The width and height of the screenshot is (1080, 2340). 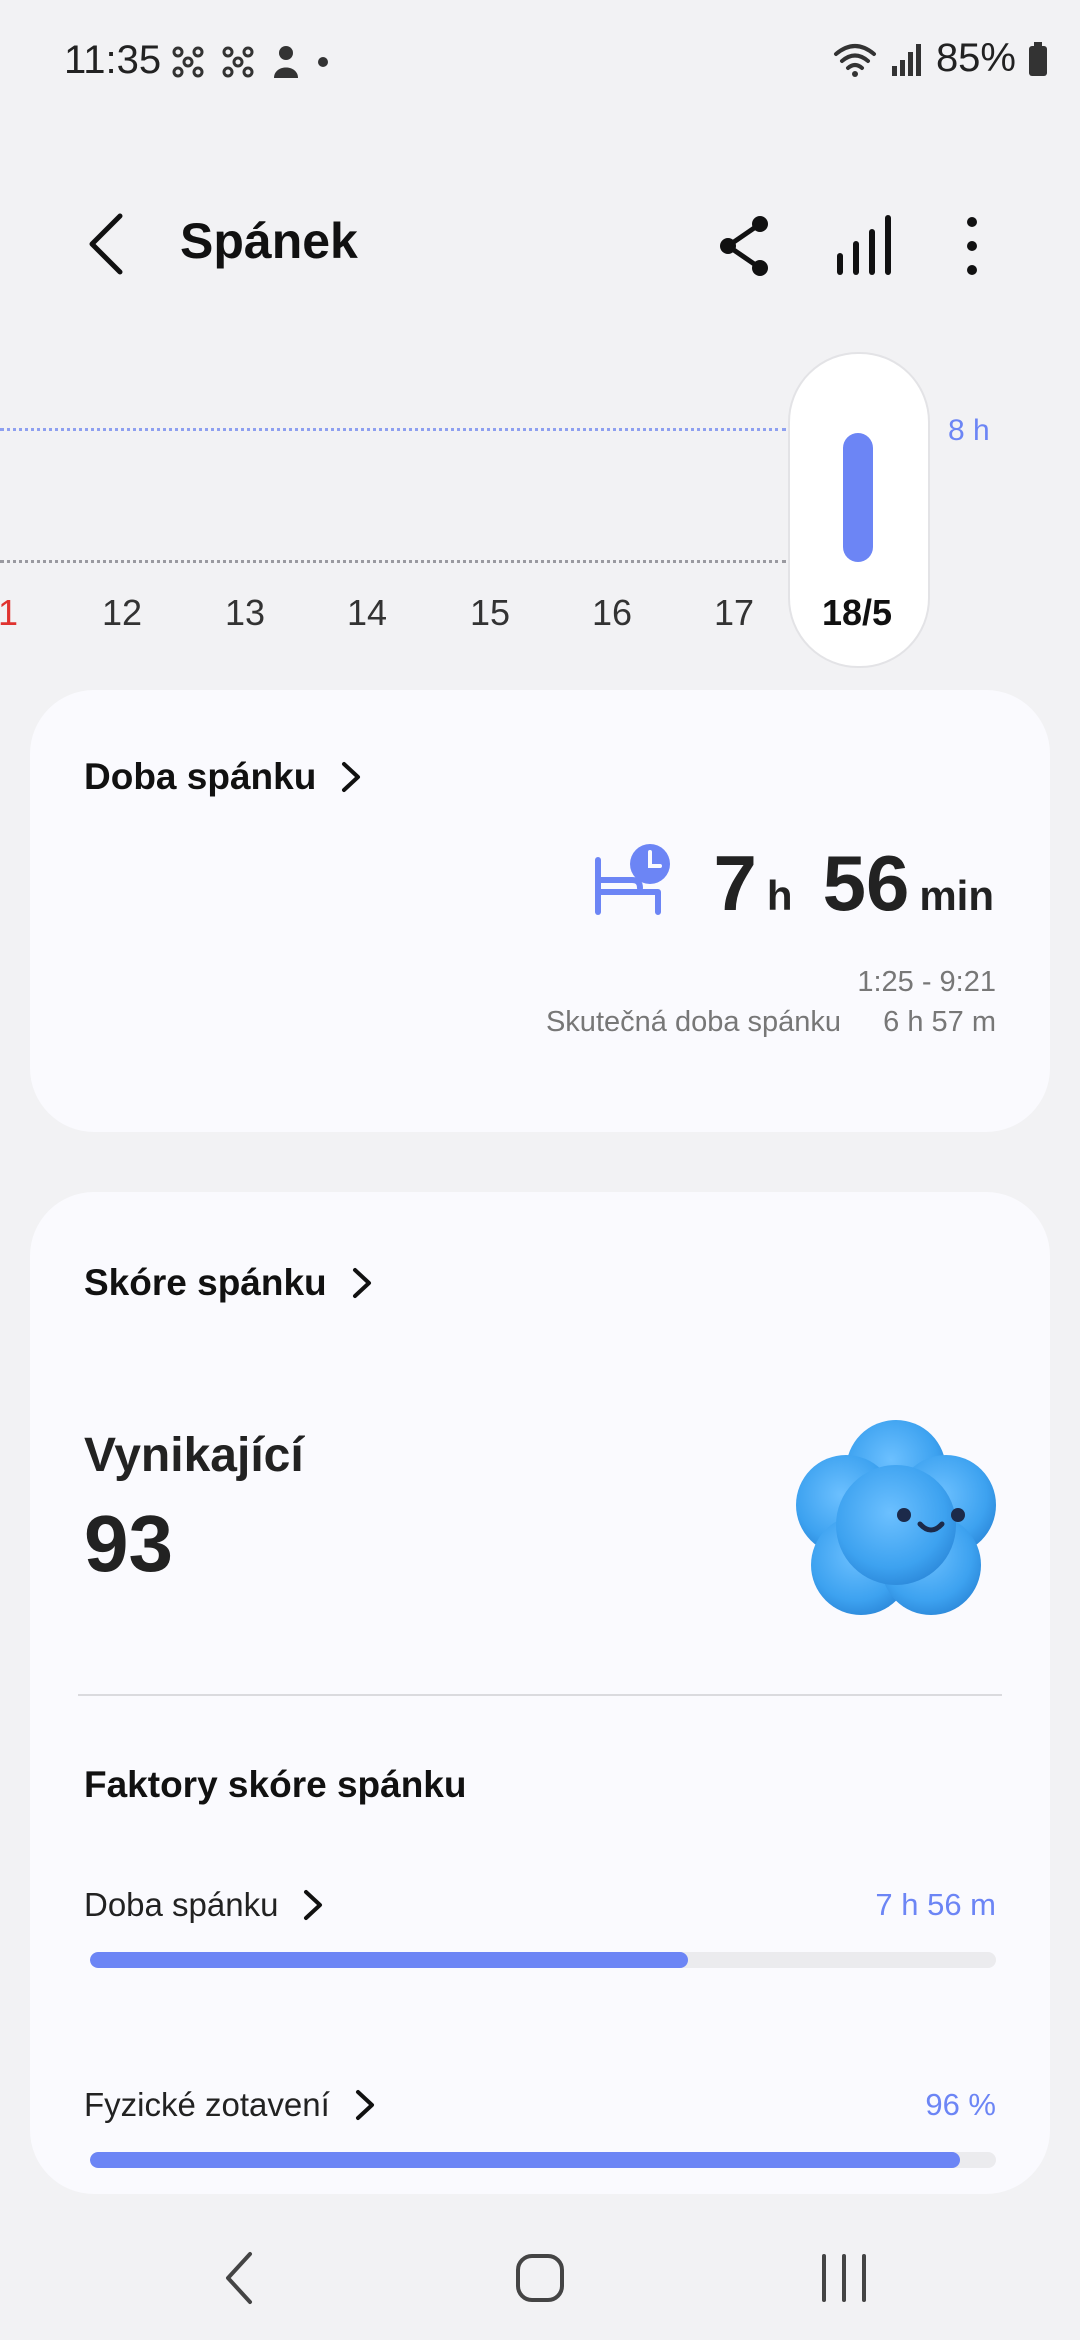 What do you see at coordinates (1038, 58) in the screenshot?
I see `battery-icon` at bounding box center [1038, 58].